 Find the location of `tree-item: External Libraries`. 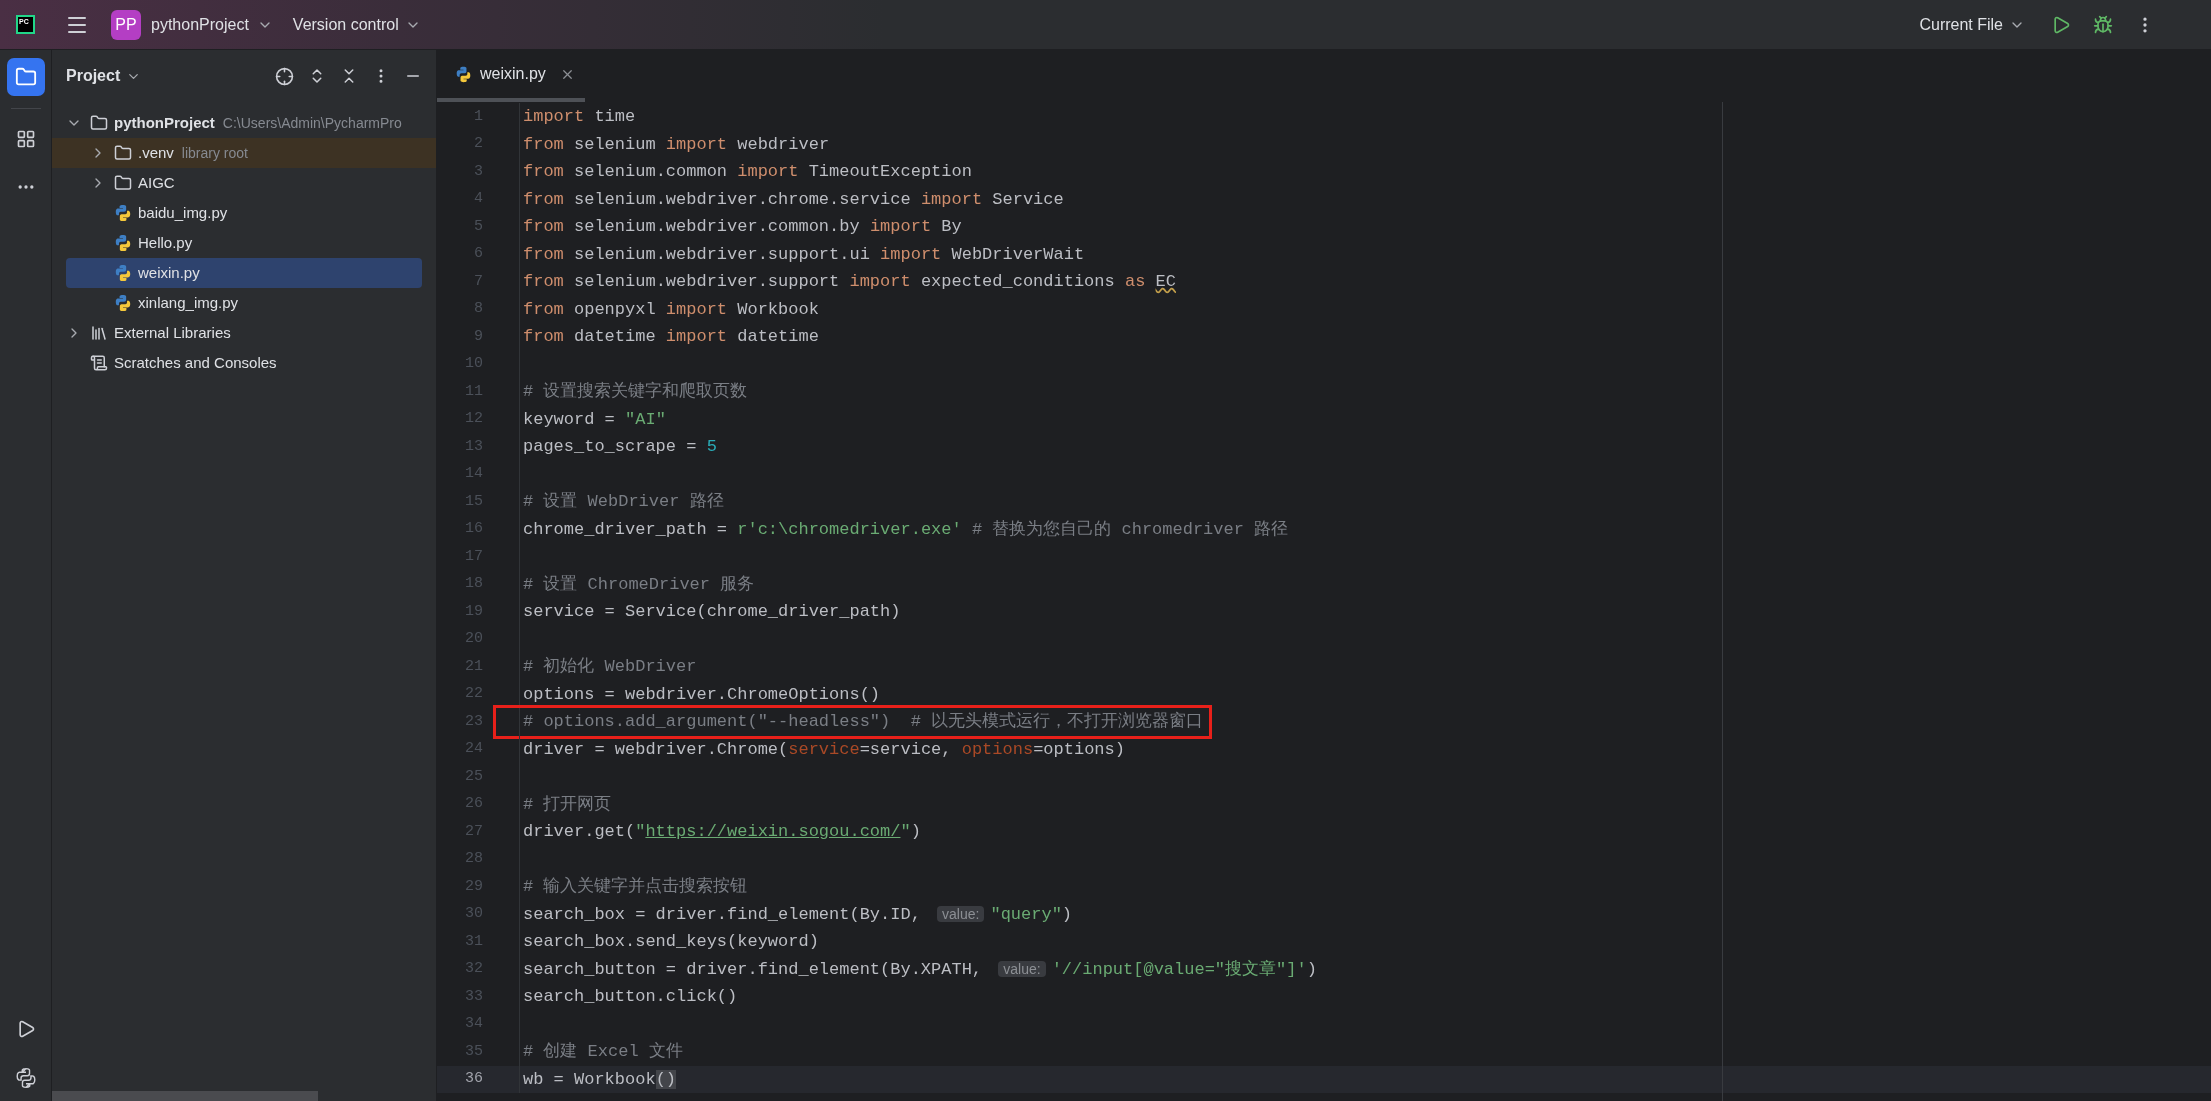

tree-item: External Libraries is located at coordinates (244, 333).